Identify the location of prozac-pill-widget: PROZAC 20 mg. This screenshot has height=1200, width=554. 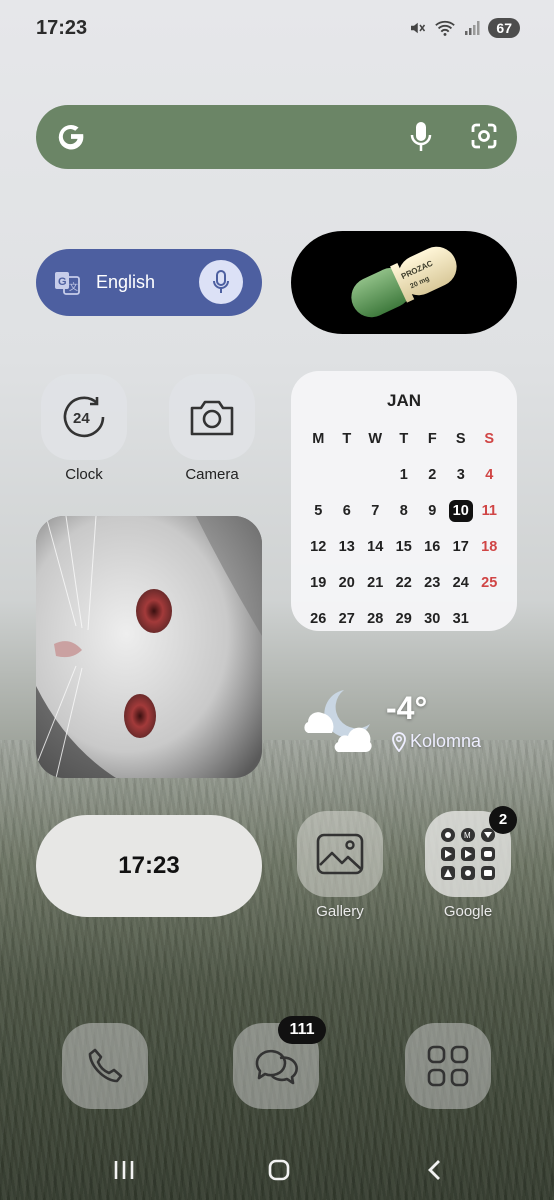
(404, 282).